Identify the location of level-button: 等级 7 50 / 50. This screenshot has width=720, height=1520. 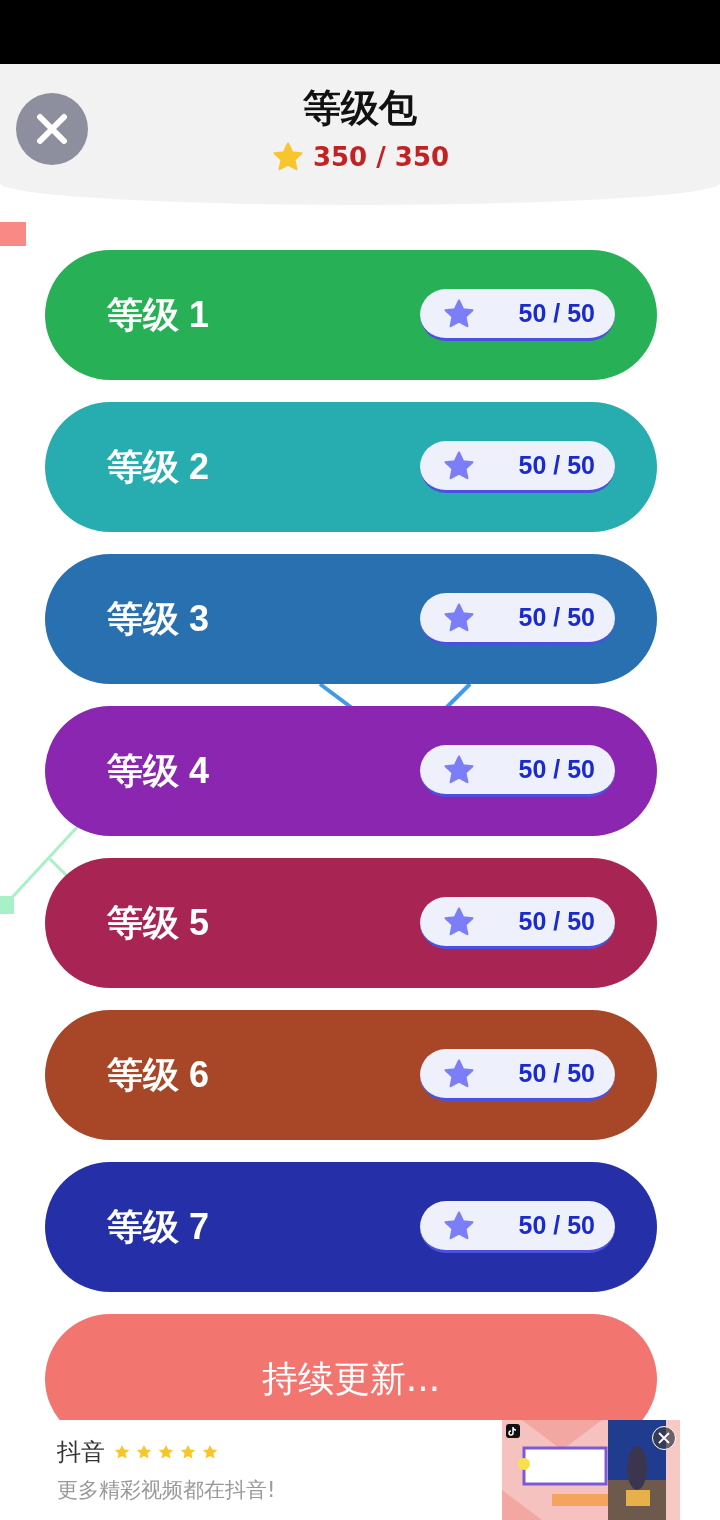
(351, 1227).